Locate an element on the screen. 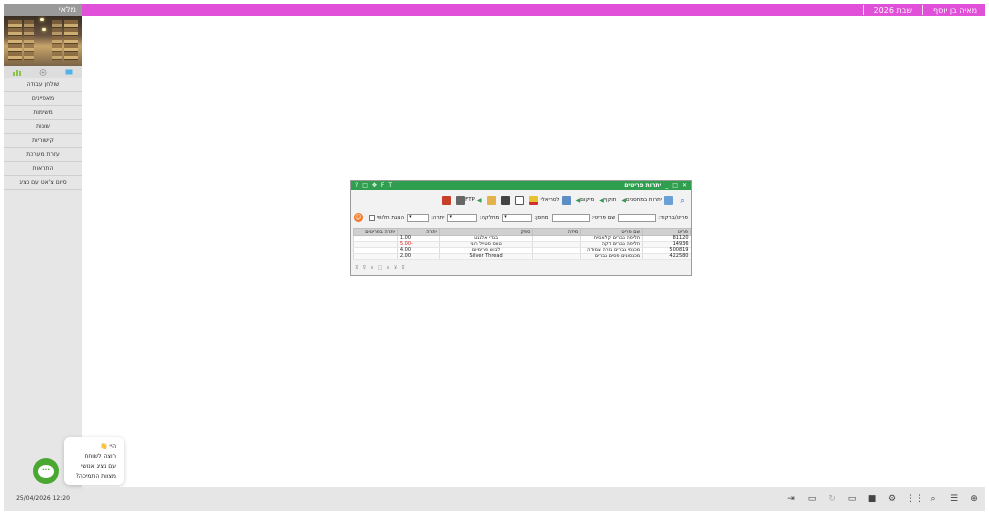 The height and width of the screenshot is (515, 989). toolbar-label: FTP is located at coordinates (470, 200).